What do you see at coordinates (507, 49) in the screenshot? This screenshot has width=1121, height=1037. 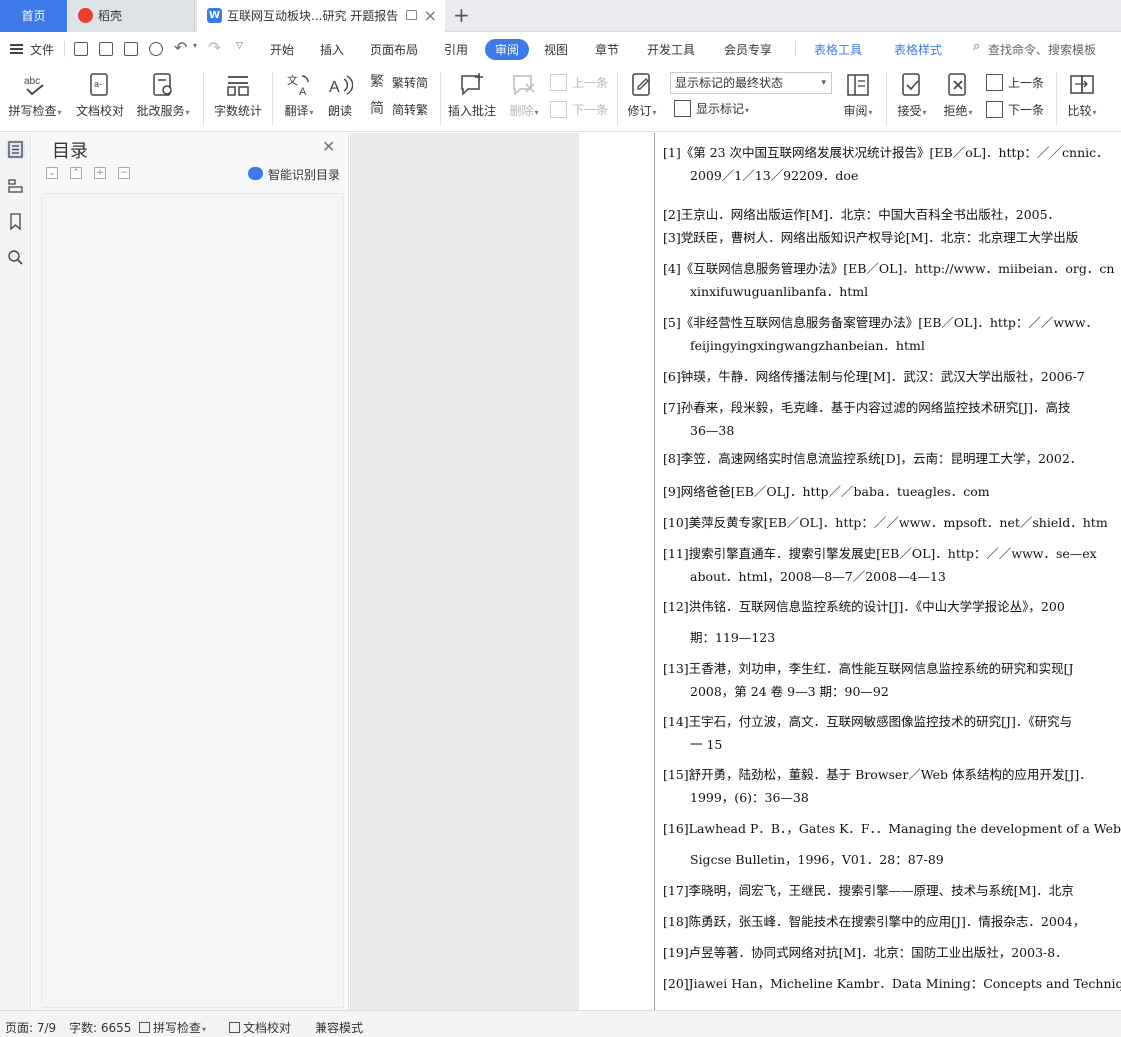 I see `menu-review: 审阅` at bounding box center [507, 49].